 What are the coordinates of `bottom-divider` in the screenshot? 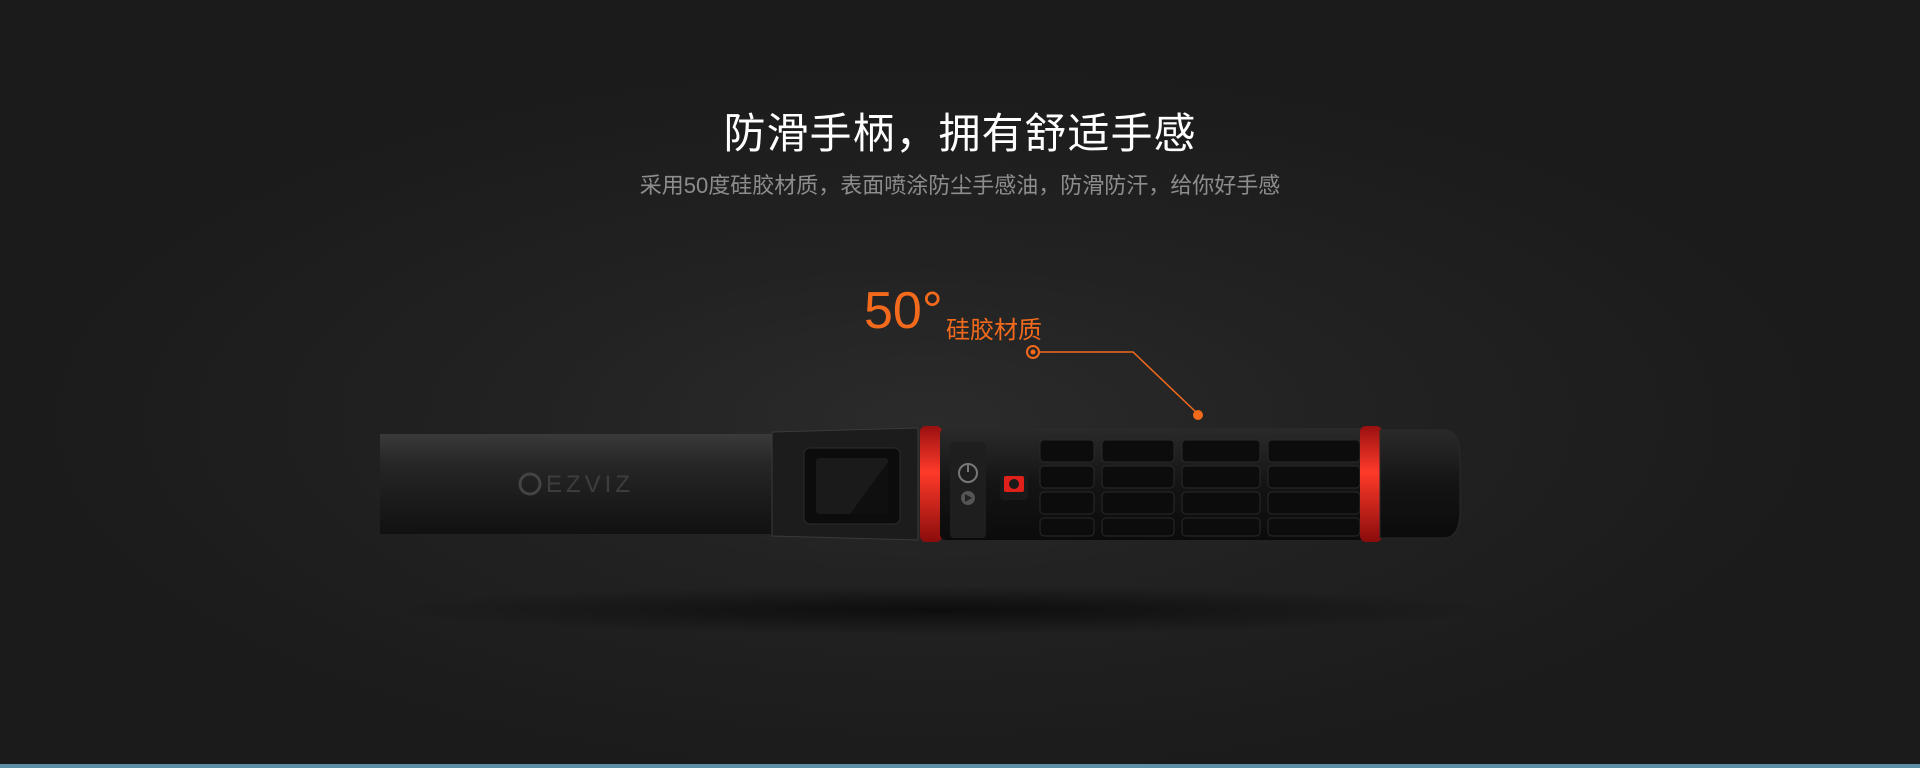 It's located at (960, 766).